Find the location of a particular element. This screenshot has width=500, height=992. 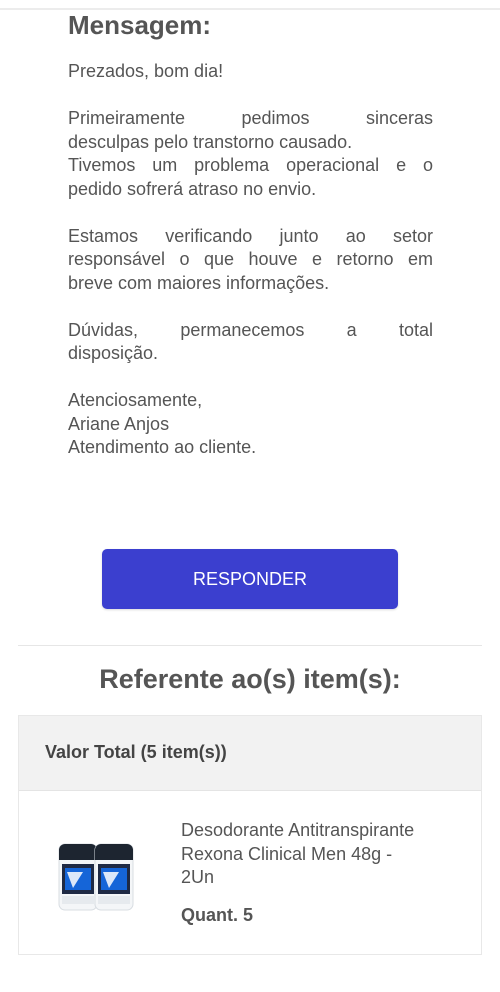

reply-button: RESPONDER is located at coordinates (250, 579).